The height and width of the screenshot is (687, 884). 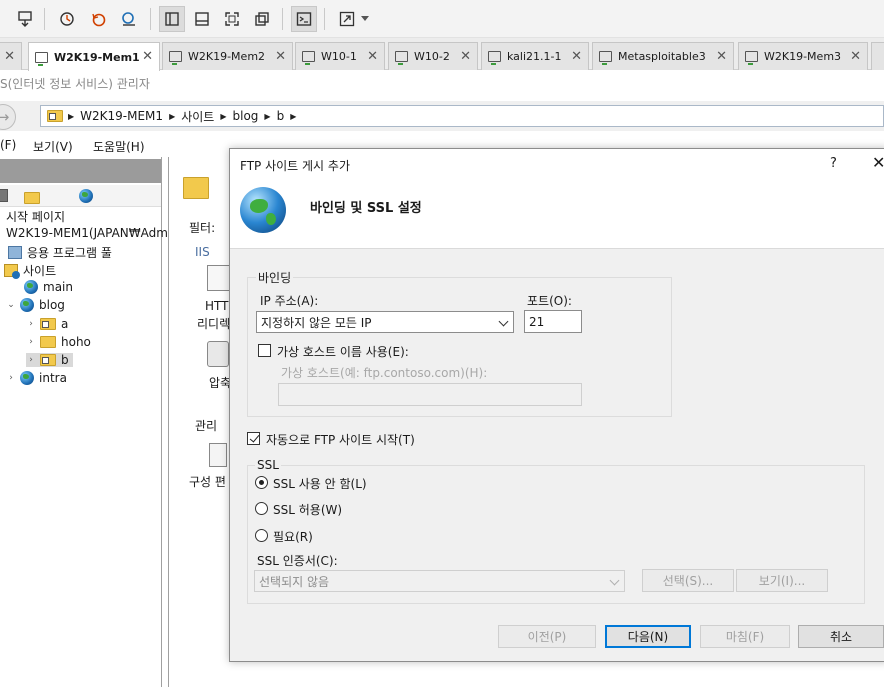 What do you see at coordinates (49, 360) in the screenshot?
I see `tree-folder-b: › b` at bounding box center [49, 360].